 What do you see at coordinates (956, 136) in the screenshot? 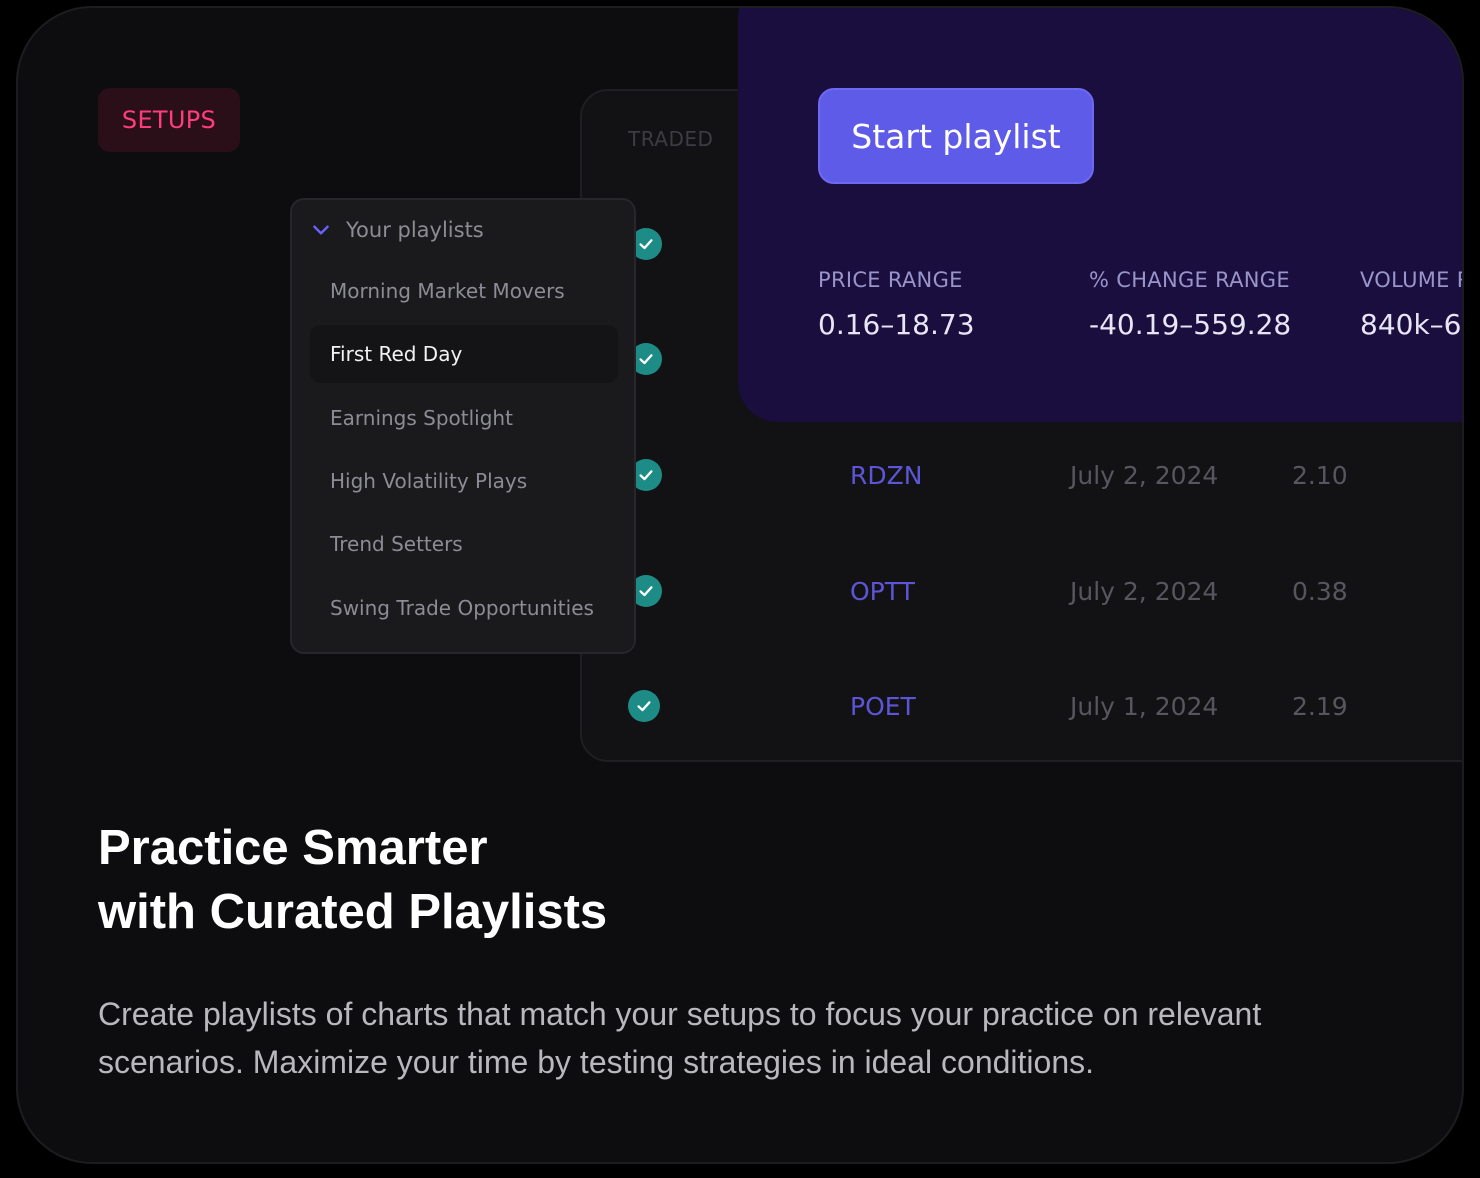
I see `start-playlist-button: Start playlist` at bounding box center [956, 136].